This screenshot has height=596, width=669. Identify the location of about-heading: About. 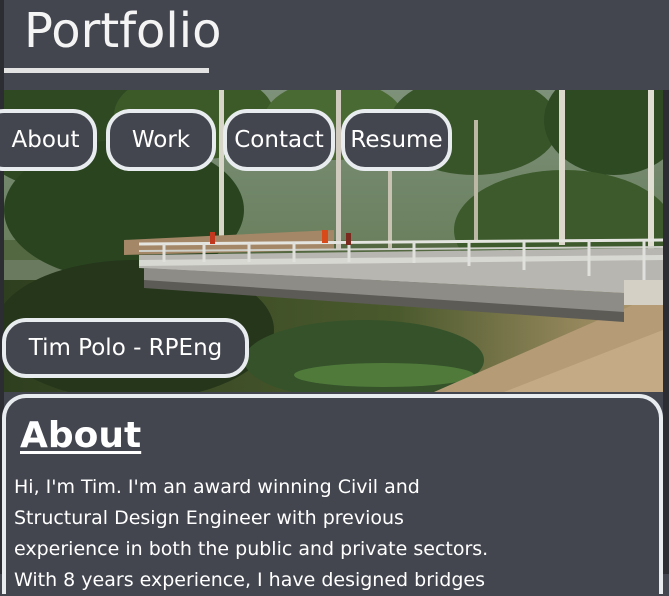
(81, 435).